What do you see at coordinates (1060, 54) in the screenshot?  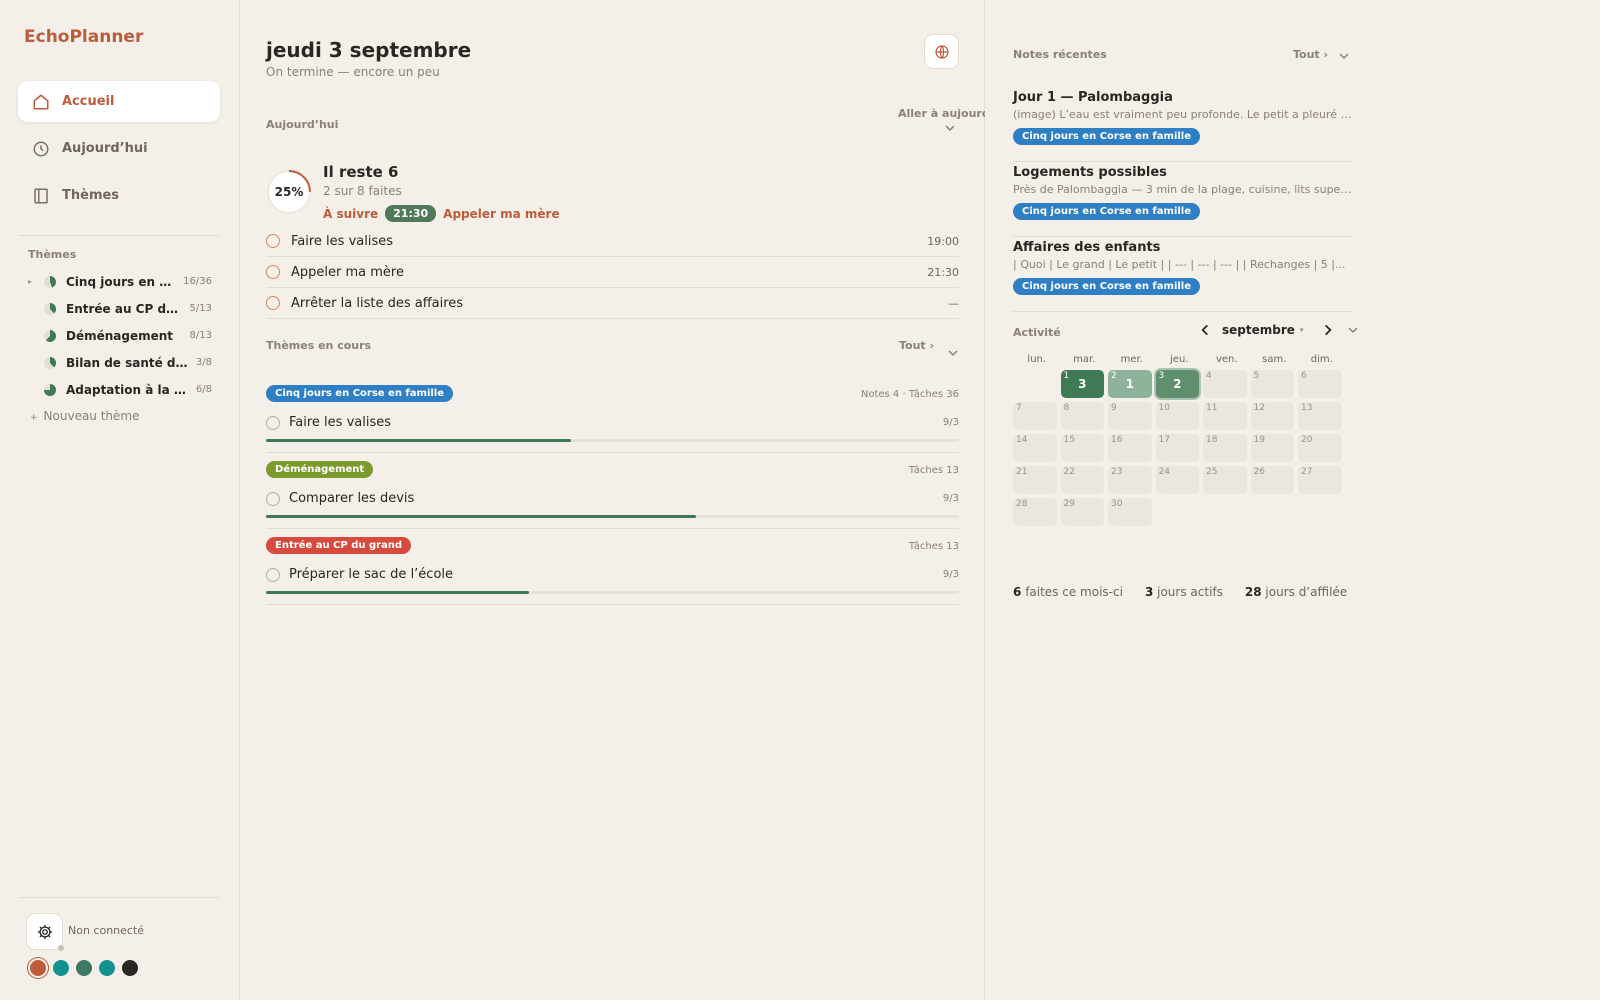 I see `notes-section-title: Notes récentes` at bounding box center [1060, 54].